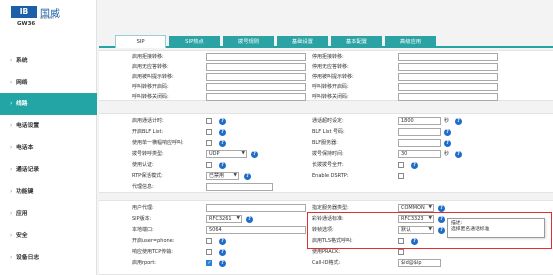 The height and width of the screenshot is (275, 553). Describe the element at coordinates (26, 24) in the screenshot. I see `device-model: GW36` at that location.